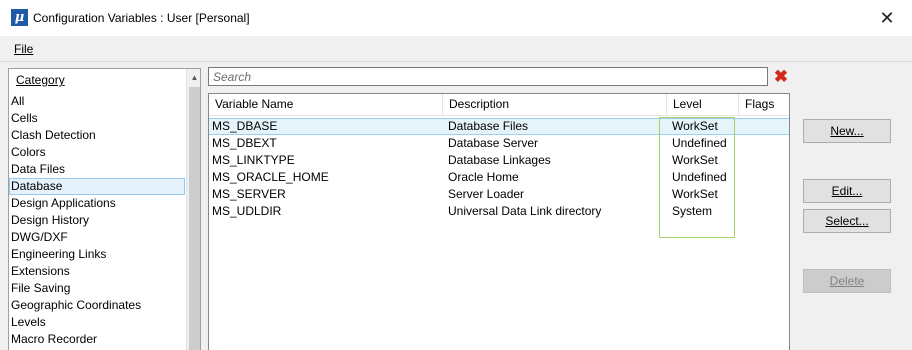 The height and width of the screenshot is (350, 912). What do you see at coordinates (97, 254) in the screenshot?
I see `category-item: Engineering Links` at bounding box center [97, 254].